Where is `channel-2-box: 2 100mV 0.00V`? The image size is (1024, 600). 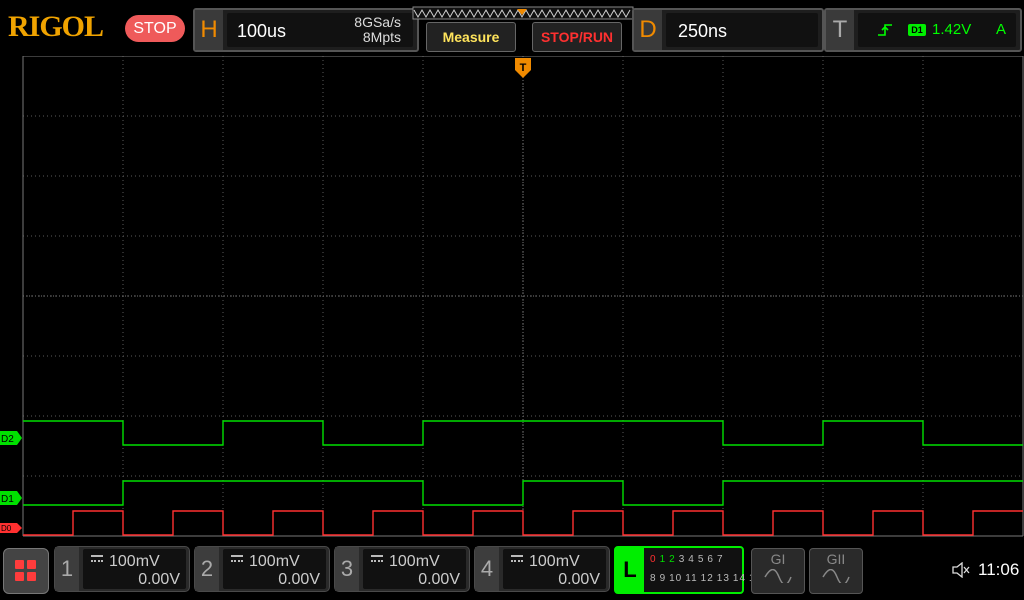 channel-2-box: 2 100mV 0.00V is located at coordinates (262, 569).